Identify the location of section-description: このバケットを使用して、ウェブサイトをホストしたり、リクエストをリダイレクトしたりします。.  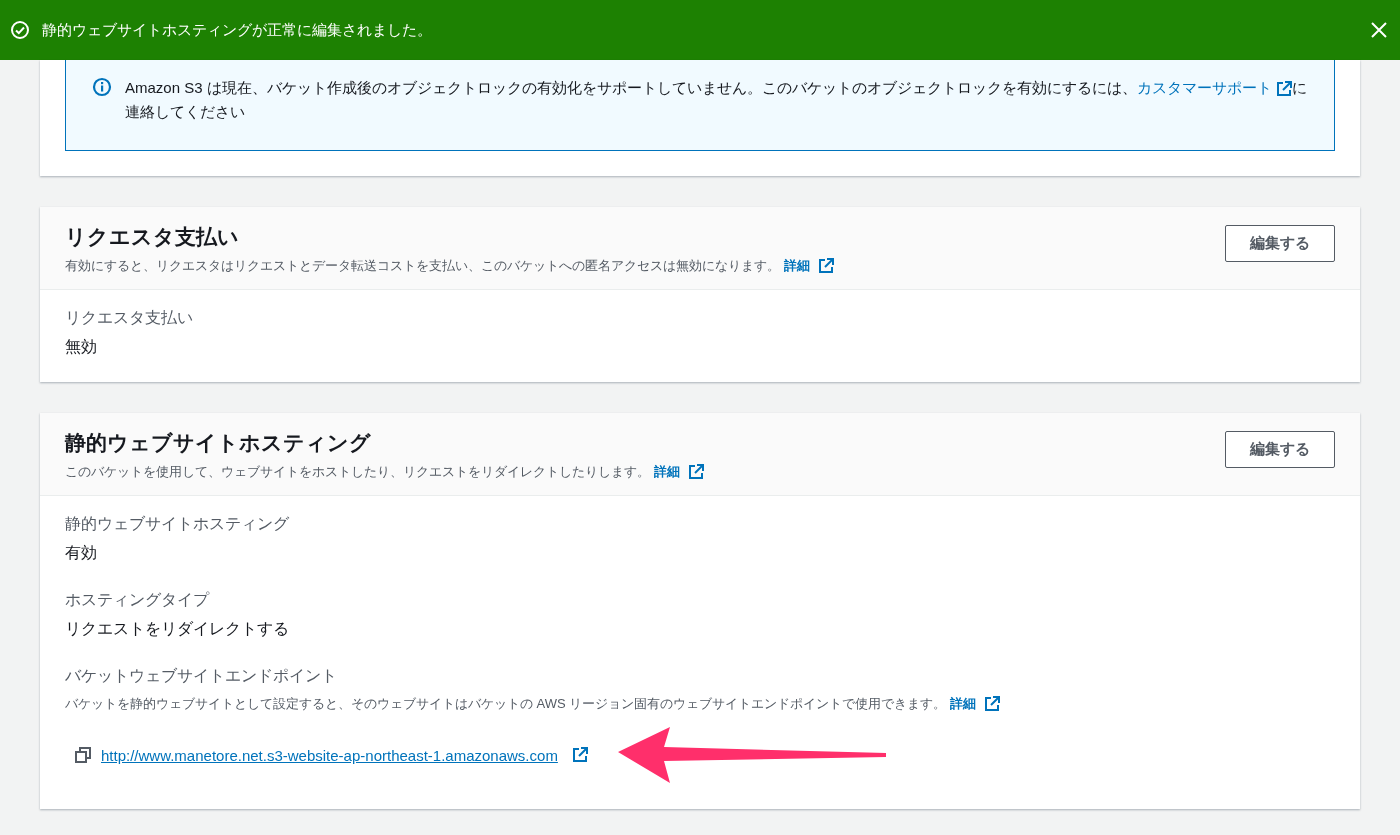
(357, 472).